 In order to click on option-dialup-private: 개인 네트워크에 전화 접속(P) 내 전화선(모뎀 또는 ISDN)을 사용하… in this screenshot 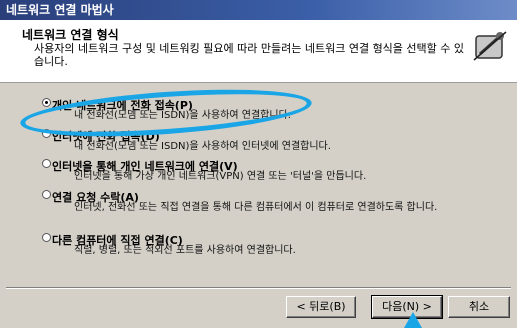, I will do `click(166, 109)`.